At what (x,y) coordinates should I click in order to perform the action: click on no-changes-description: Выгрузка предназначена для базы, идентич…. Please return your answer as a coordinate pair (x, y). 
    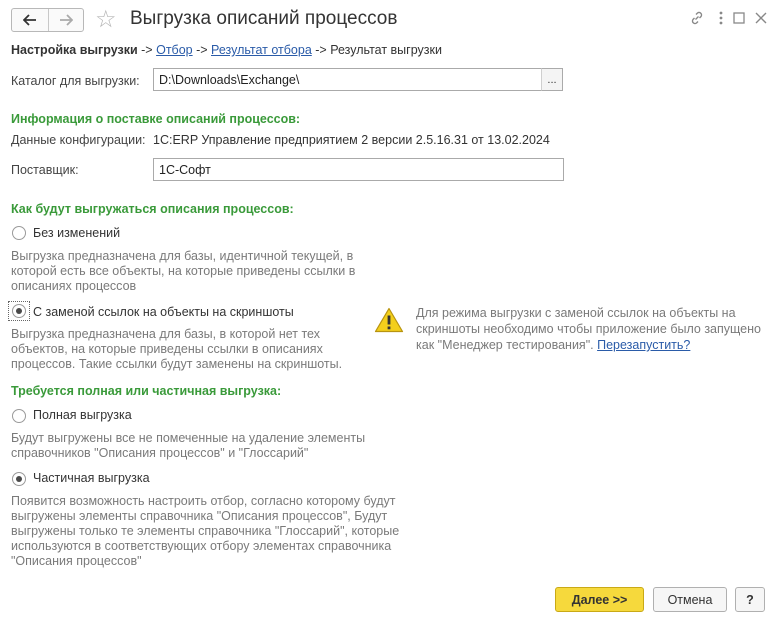
    Looking at the image, I should click on (183, 271).